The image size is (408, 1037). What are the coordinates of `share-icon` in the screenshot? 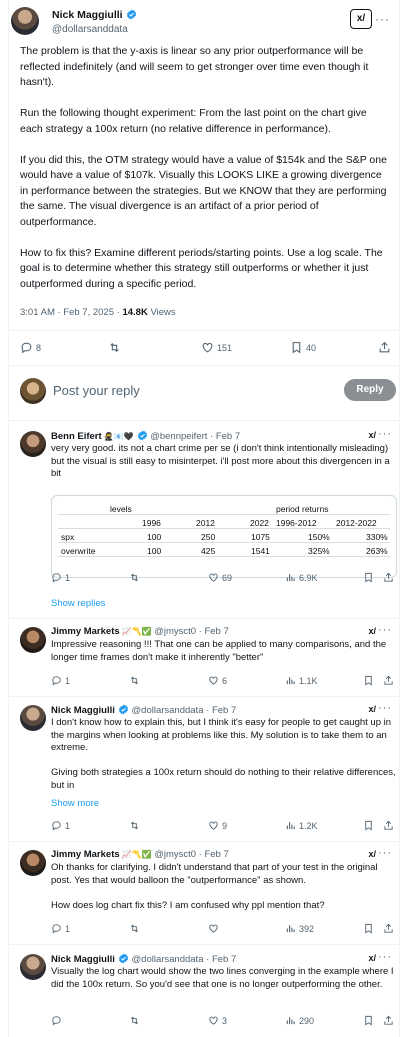 It's located at (388, 680).